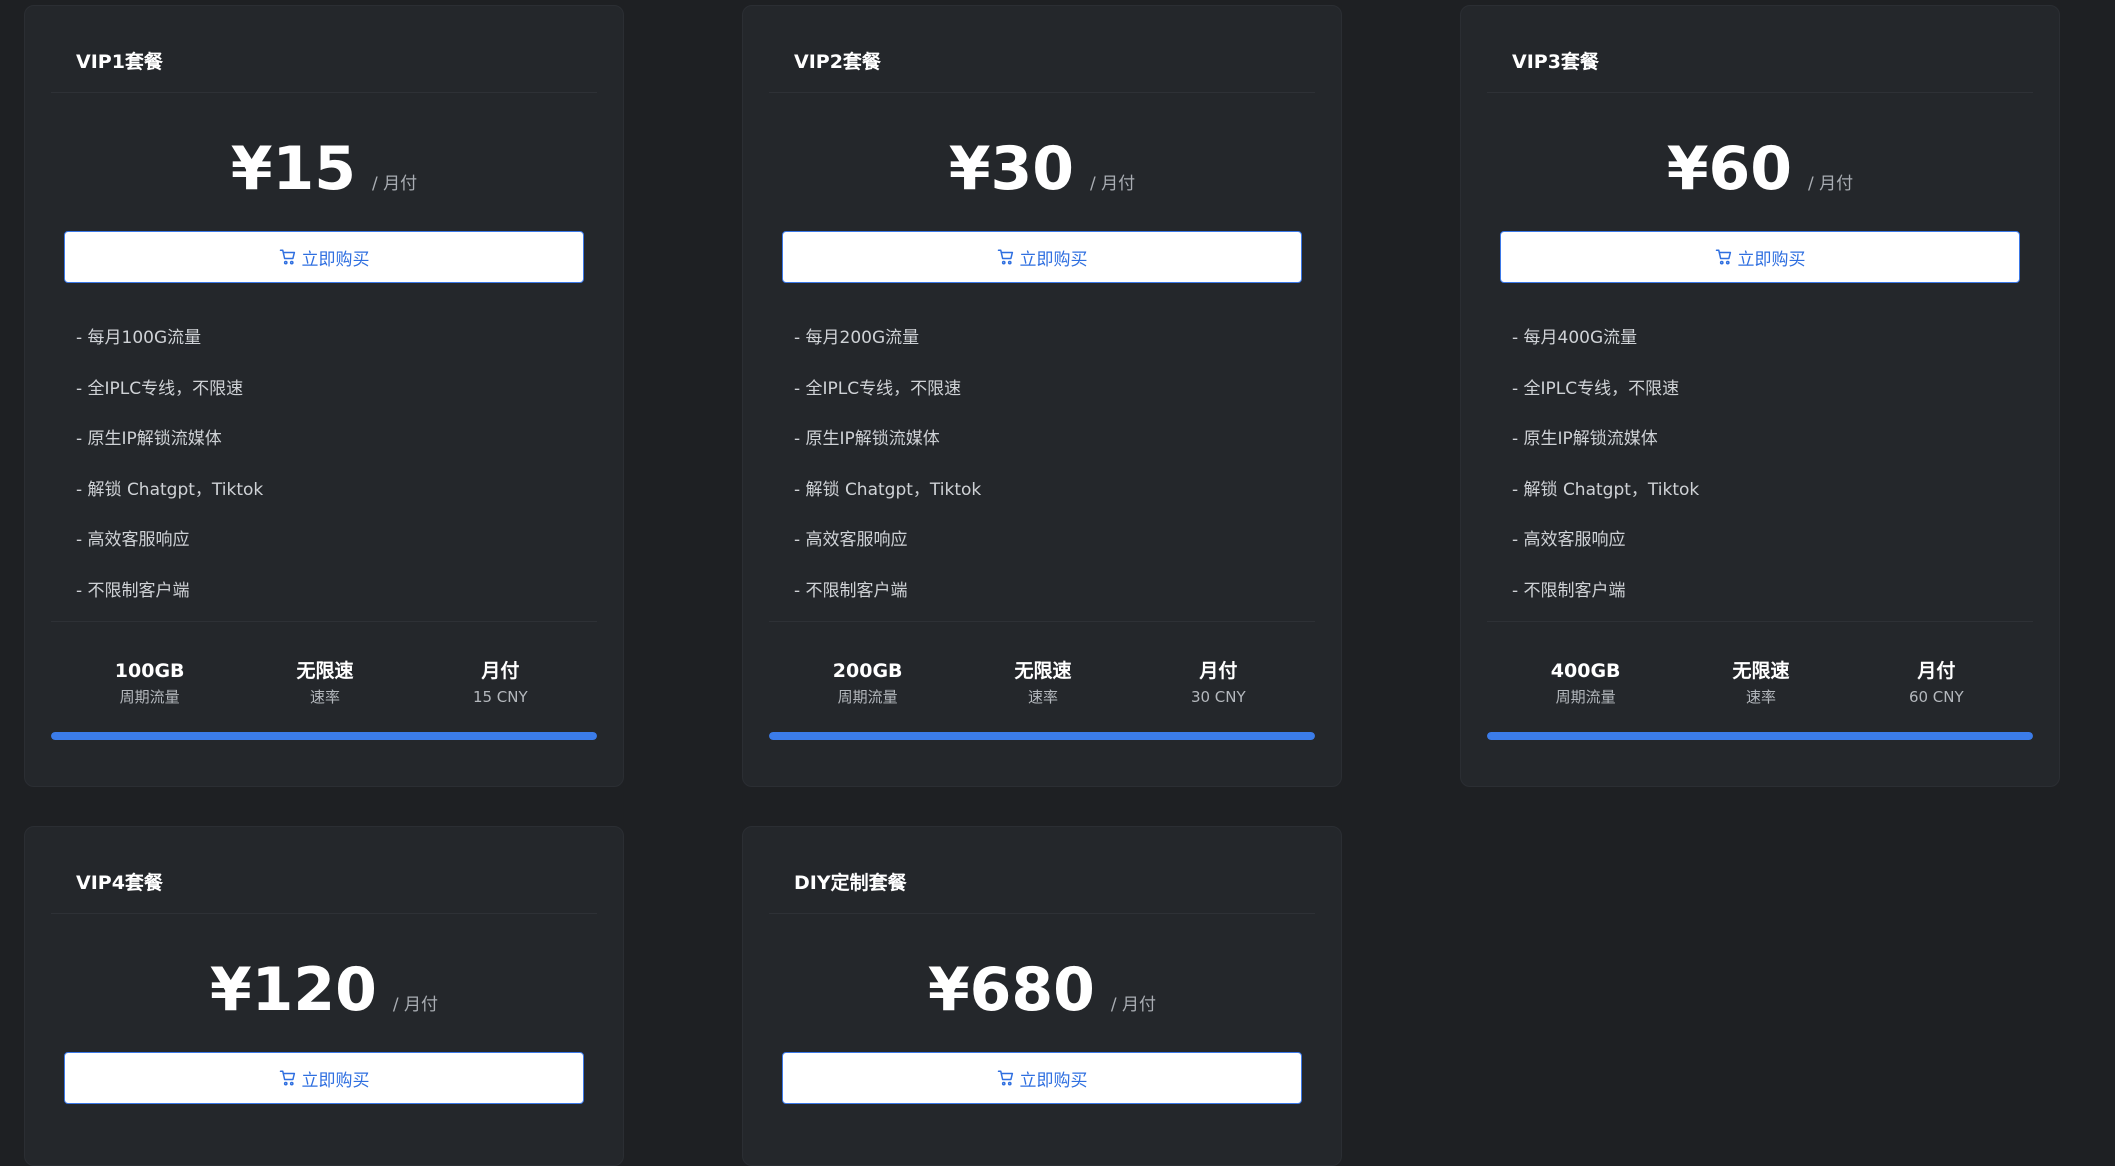 Image resolution: width=2115 pixels, height=1166 pixels. I want to click on plan-stats: 400GB 周期流量 无限速 速率 月付 60 CNY, so click(1761, 683).